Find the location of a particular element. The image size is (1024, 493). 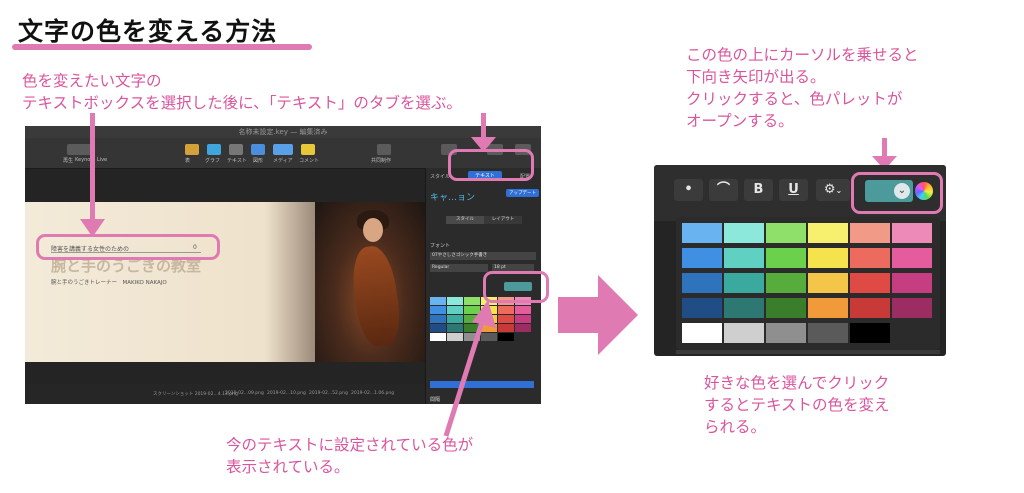

underline-button: U is located at coordinates (793, 190).